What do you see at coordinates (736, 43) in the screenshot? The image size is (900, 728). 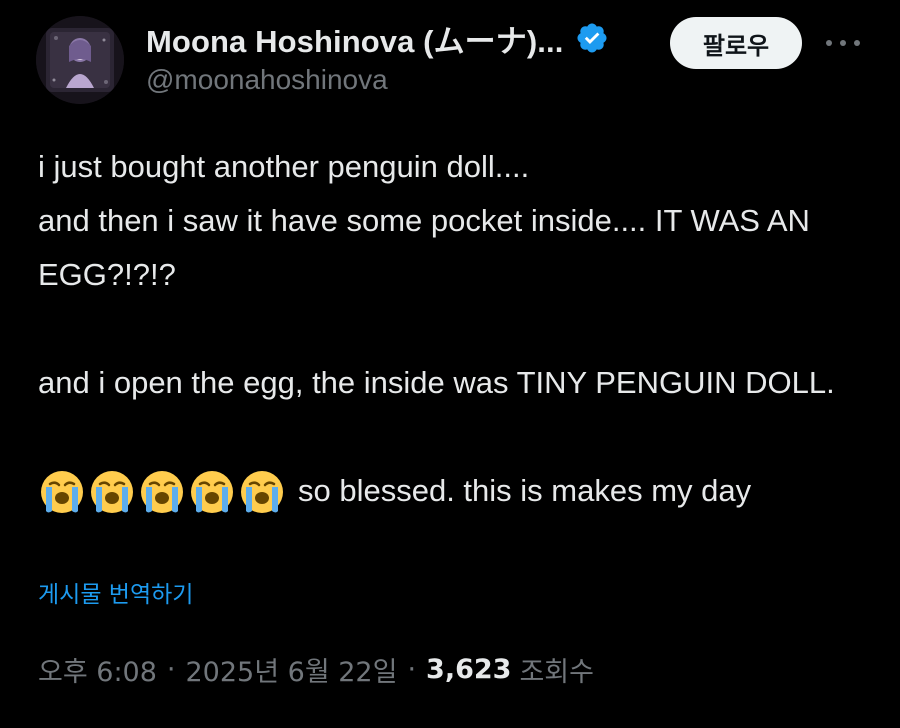 I see `follow-button: 팔로우` at bounding box center [736, 43].